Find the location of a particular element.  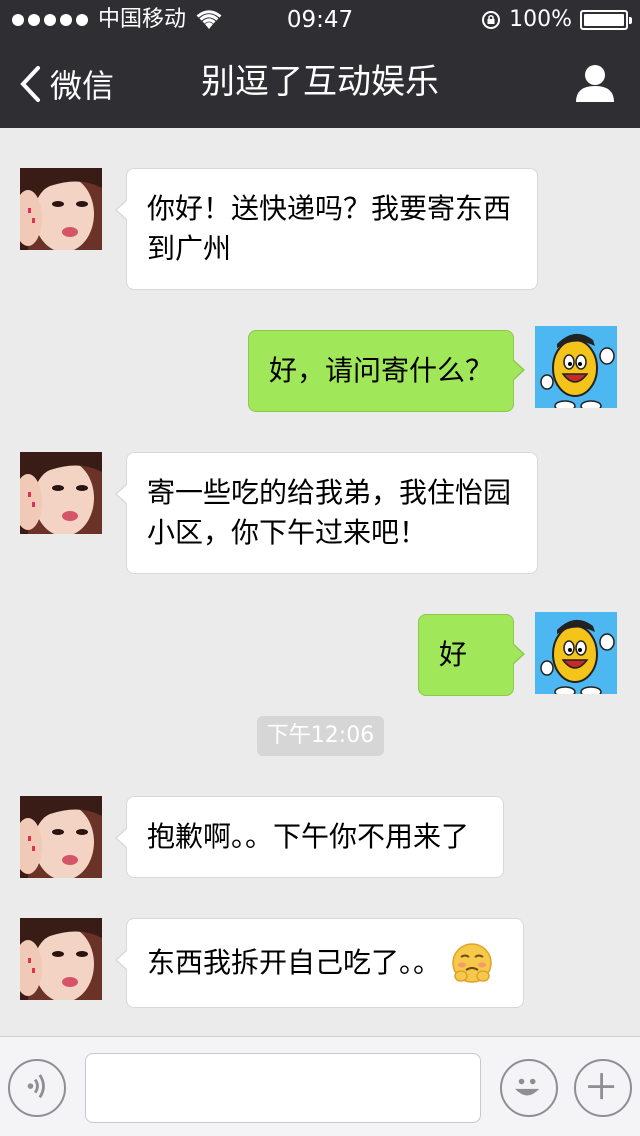

message-bubble: 好 is located at coordinates (471, 655).